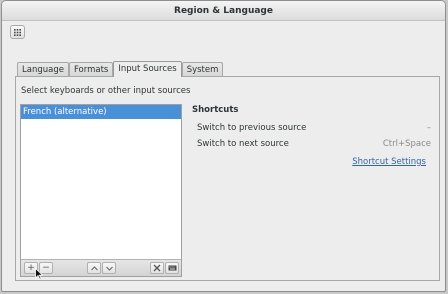 The image size is (448, 294). What do you see at coordinates (39, 274) in the screenshot?
I see `mouse-pointer-icon` at bounding box center [39, 274].